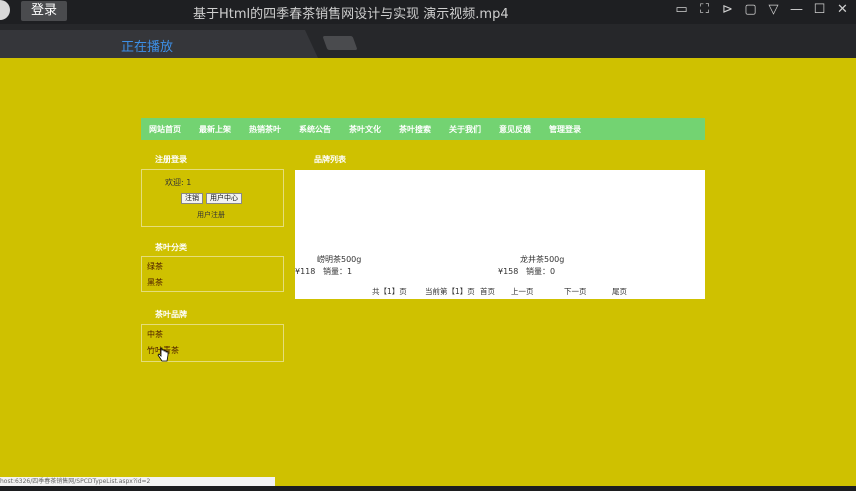 This screenshot has height=491, width=856. What do you see at coordinates (415, 129) in the screenshot?
I see `nav-tea-search: 茶叶搜索` at bounding box center [415, 129].